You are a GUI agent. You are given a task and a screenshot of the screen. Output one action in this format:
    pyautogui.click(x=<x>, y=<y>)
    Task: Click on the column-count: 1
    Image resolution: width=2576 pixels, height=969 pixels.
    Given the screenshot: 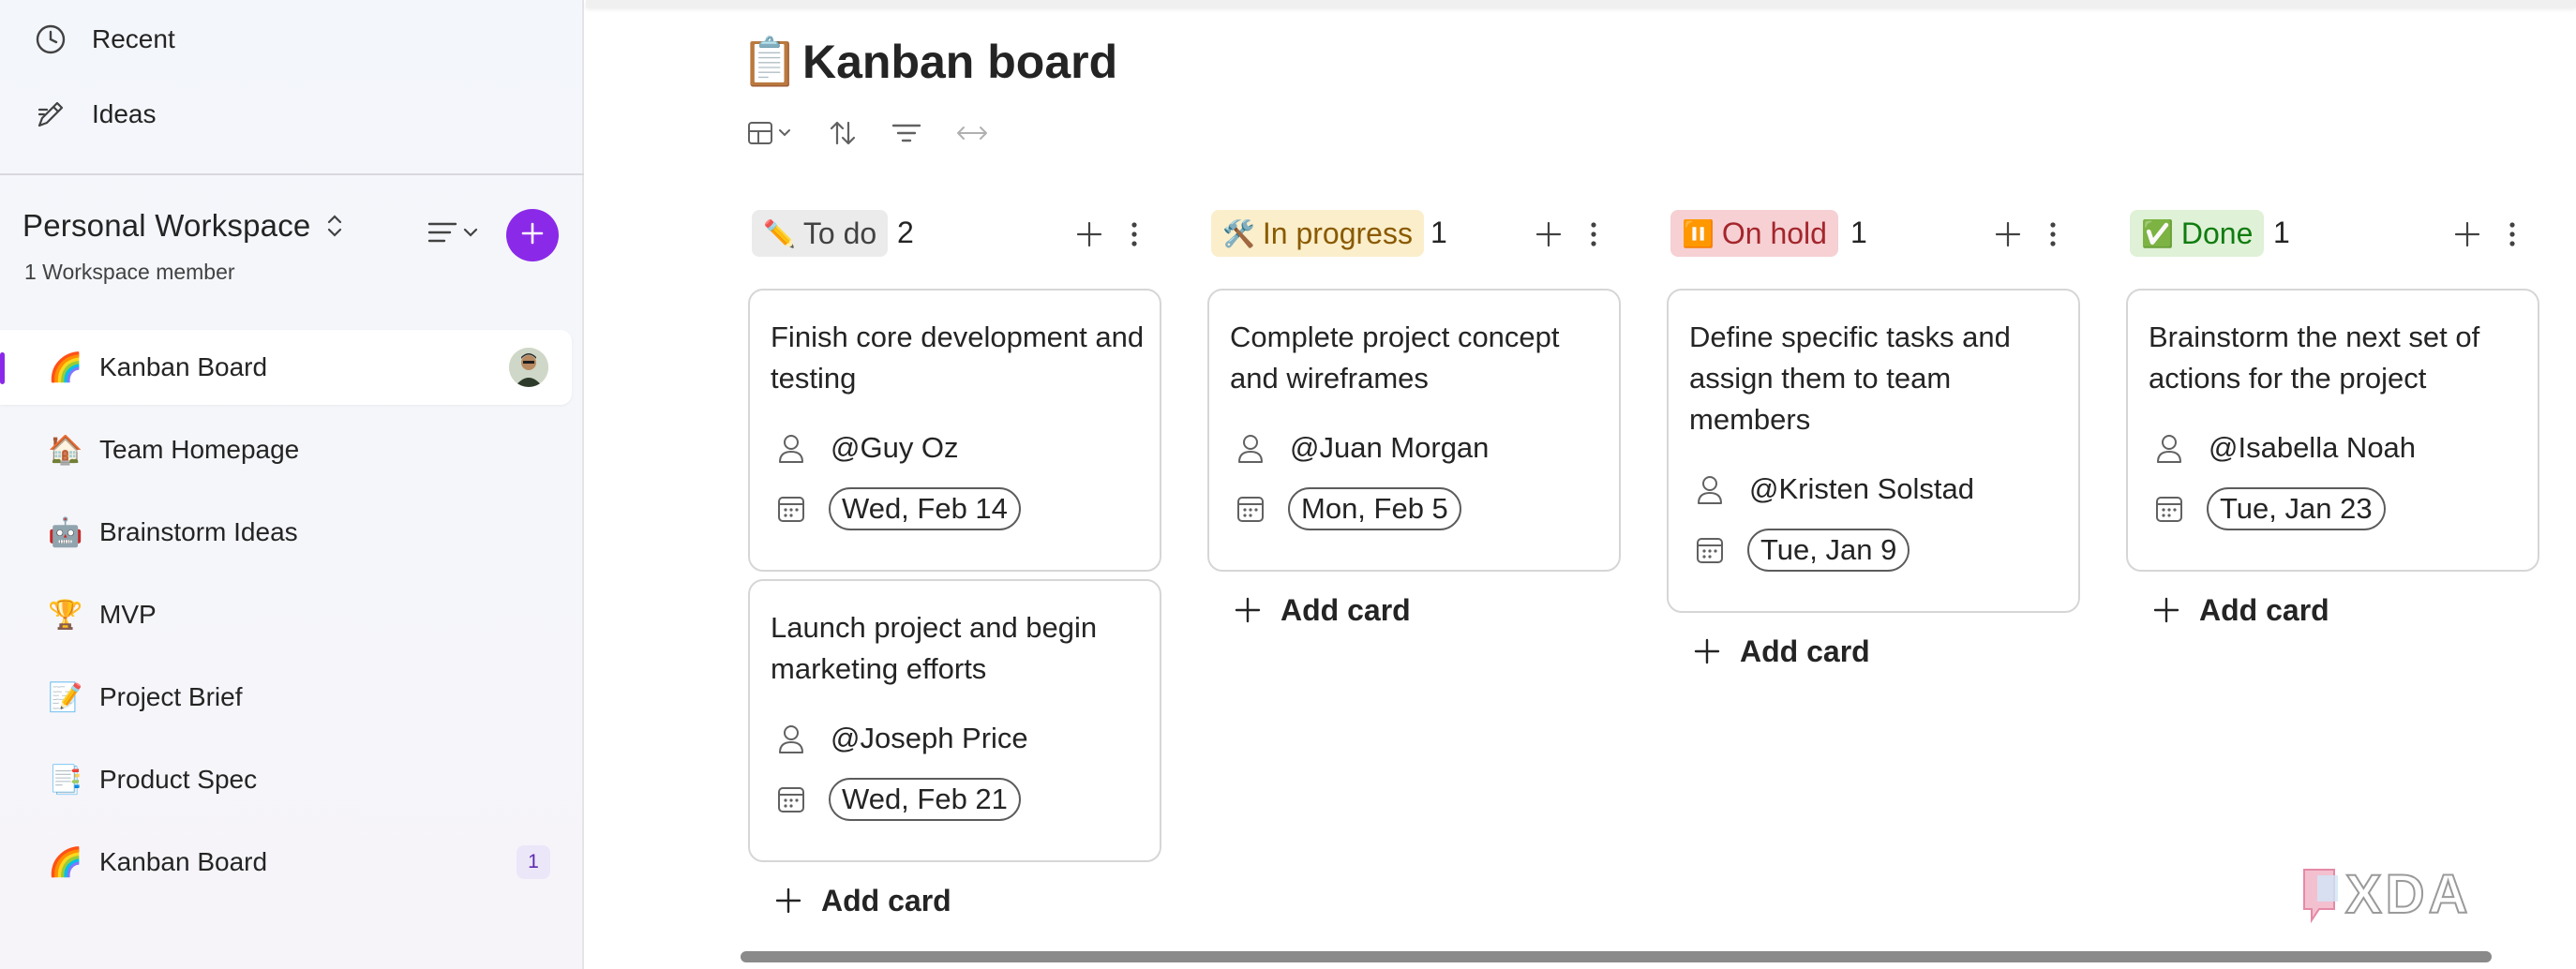 What is the action you would take?
    pyautogui.click(x=2281, y=232)
    